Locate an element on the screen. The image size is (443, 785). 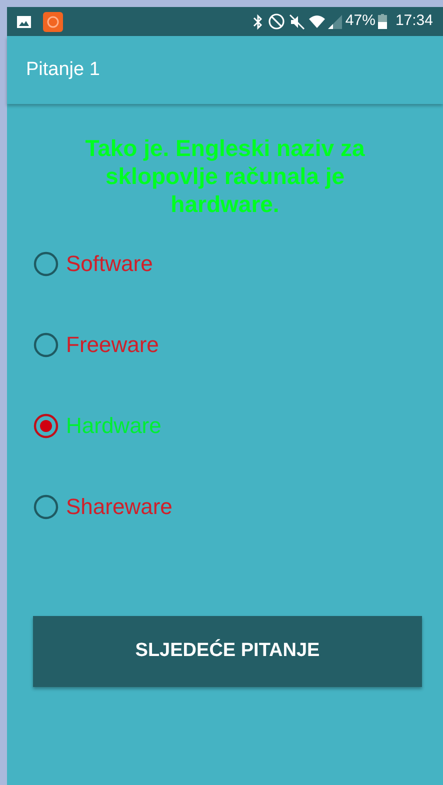
option-label: Software is located at coordinates (109, 264).